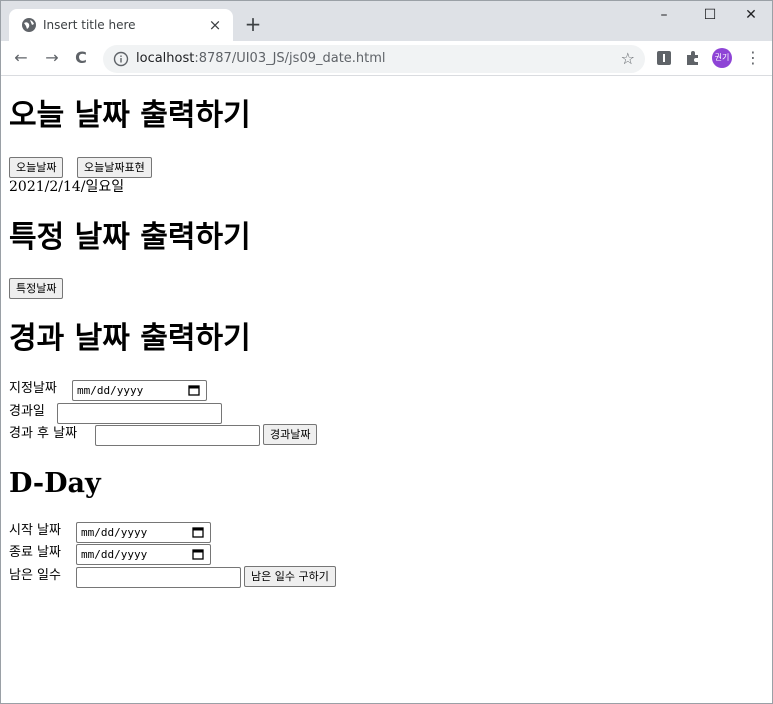 This screenshot has width=773, height=704. I want to click on bookmark-star-icon: ☆, so click(628, 58).